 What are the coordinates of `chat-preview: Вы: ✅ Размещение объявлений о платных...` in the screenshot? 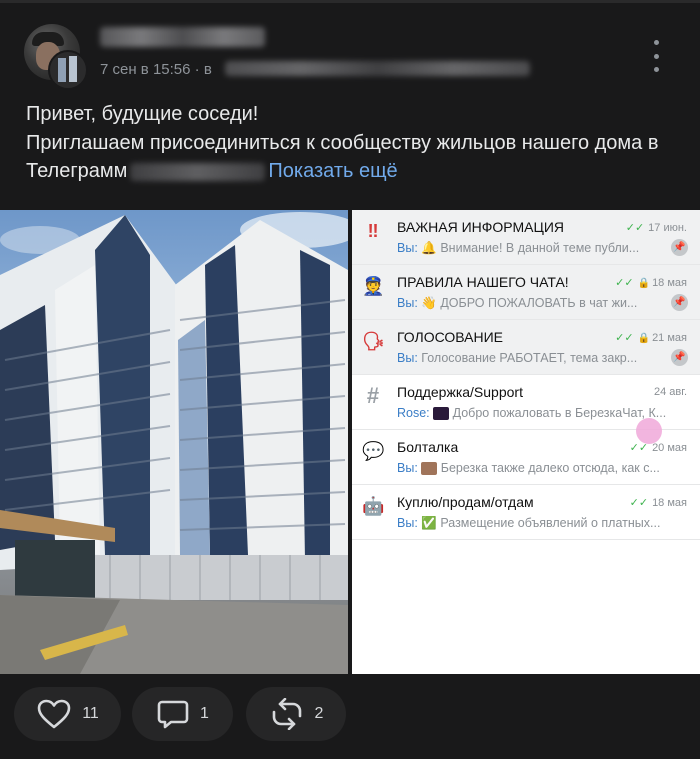 It's located at (532, 523).